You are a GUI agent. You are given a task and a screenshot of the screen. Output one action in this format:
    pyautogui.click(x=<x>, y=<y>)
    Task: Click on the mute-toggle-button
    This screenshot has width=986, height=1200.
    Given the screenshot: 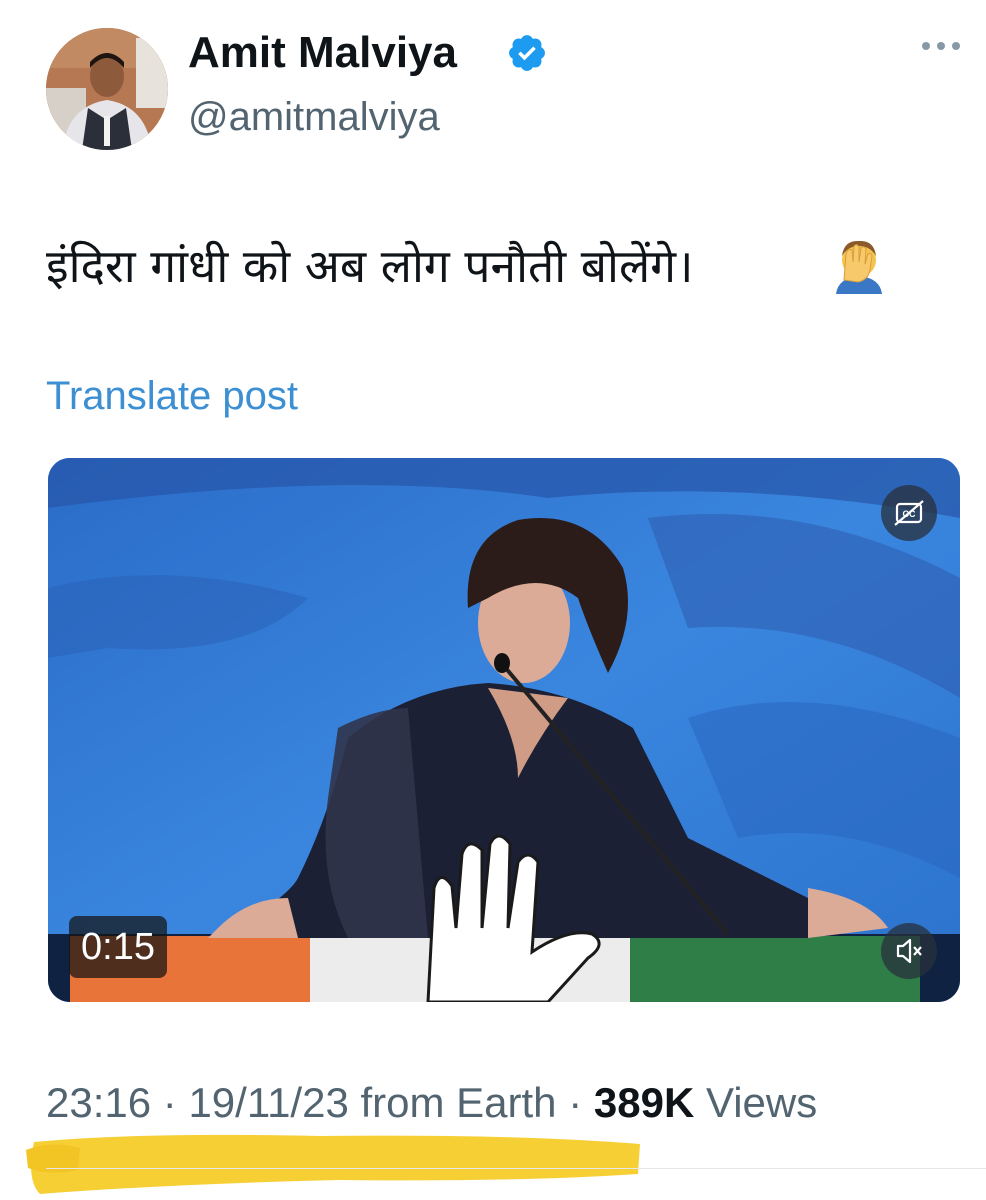 What is the action you would take?
    pyautogui.click(x=909, y=951)
    